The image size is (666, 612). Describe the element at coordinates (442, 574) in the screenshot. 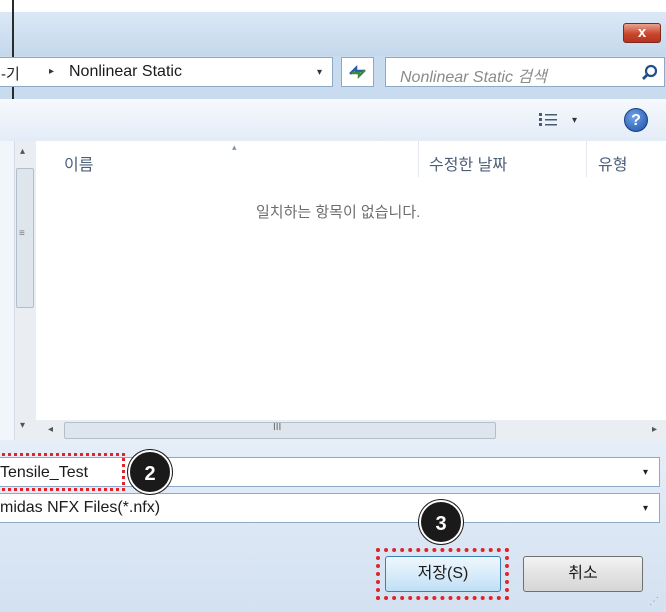

I see `save-button-highlight` at that location.